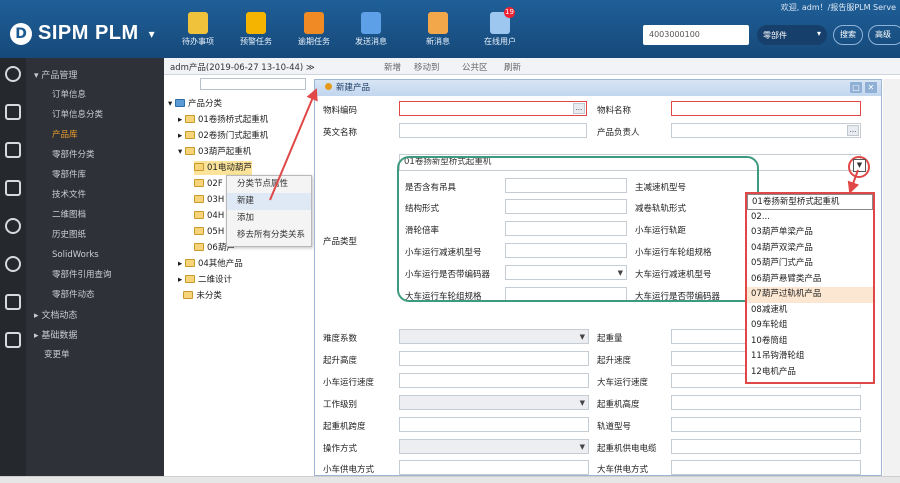  I want to click on tree-node-root: ▾ 产品分类, so click(195, 104).